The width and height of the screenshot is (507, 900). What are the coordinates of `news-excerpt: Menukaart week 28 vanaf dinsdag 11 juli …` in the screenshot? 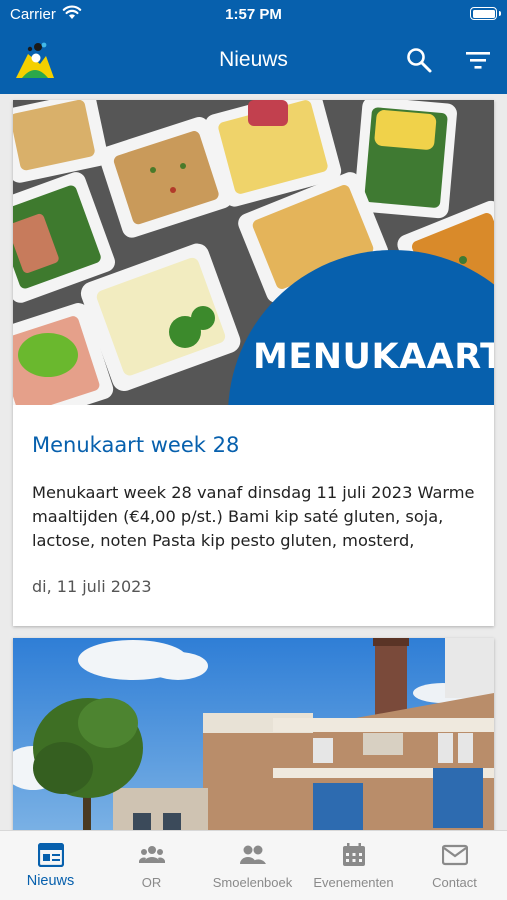 It's located at (253, 516).